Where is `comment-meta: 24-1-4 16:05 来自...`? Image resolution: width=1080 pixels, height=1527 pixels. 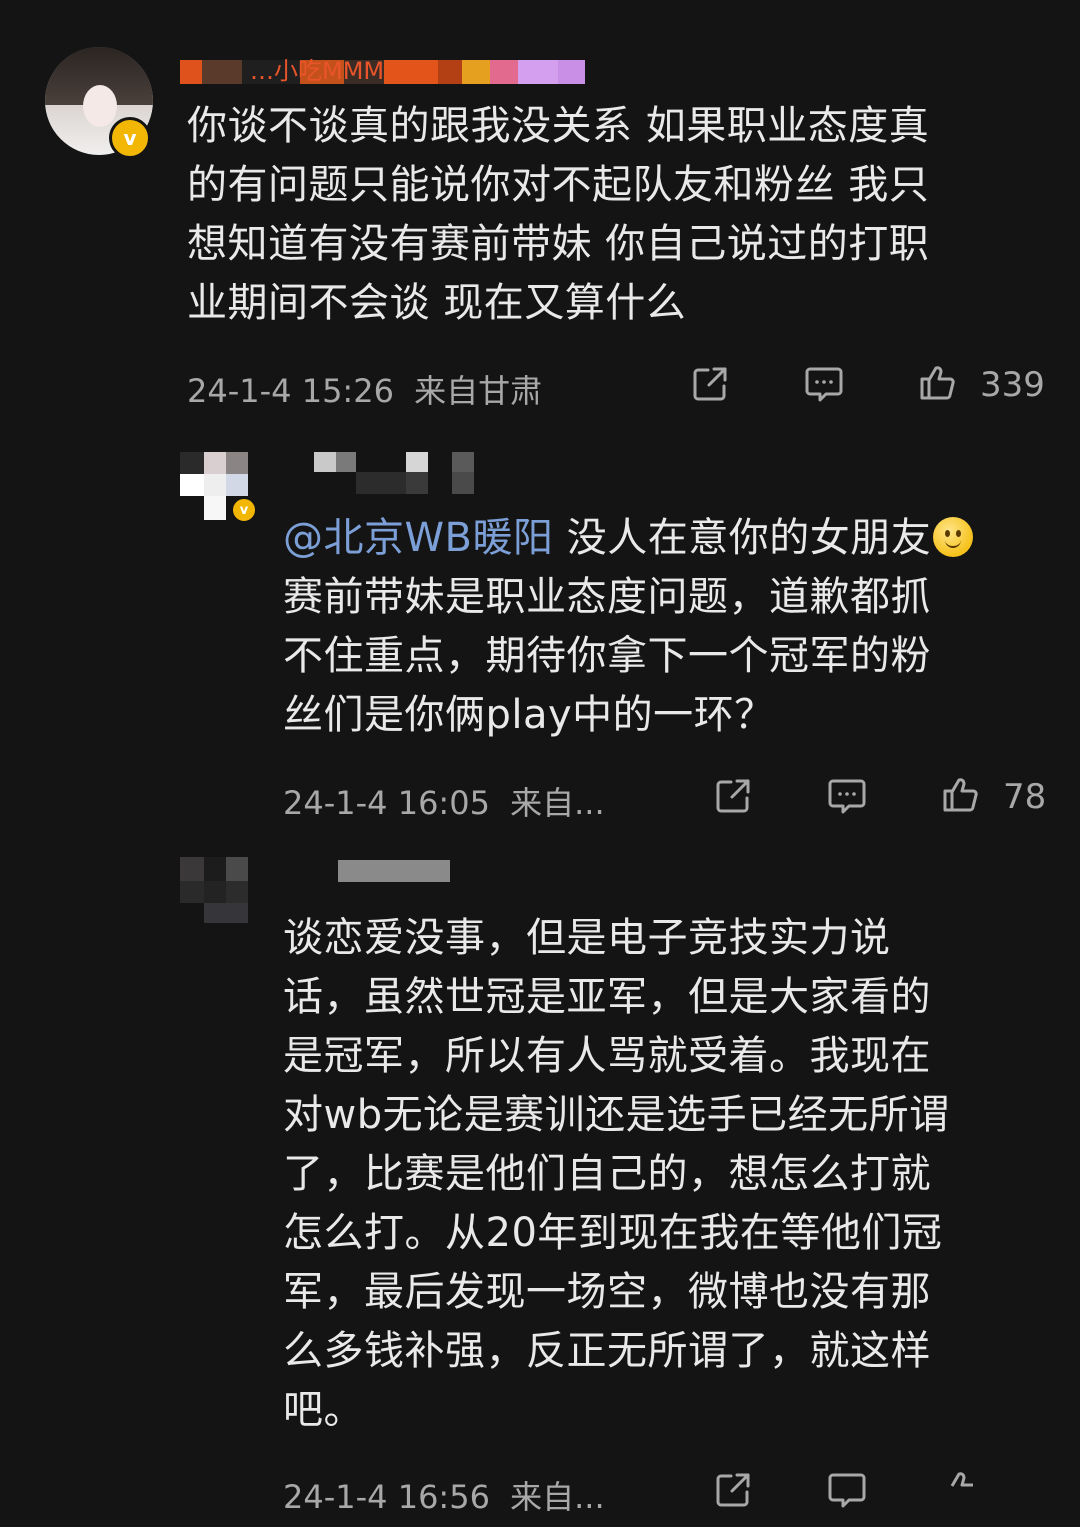 comment-meta: 24-1-4 16:05 来自... is located at coordinates (444, 801).